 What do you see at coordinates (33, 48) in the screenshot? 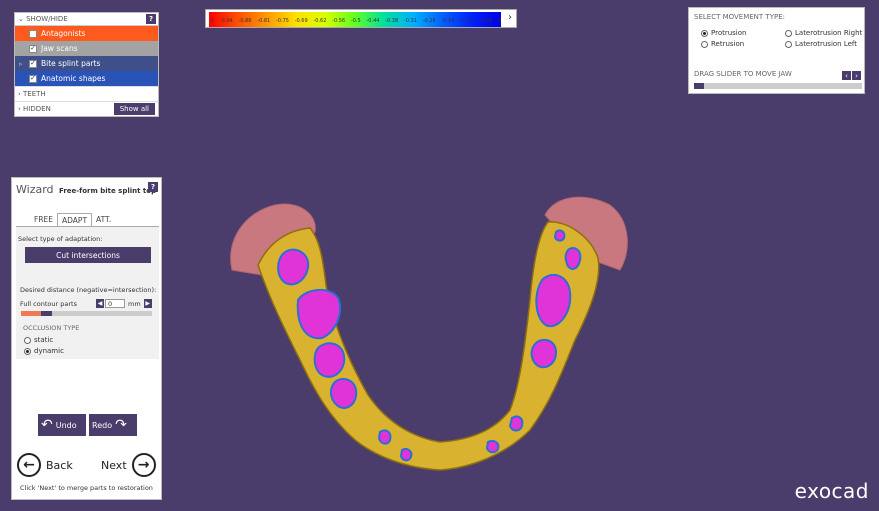
I see `checkbox-jaw-scans: ✓` at bounding box center [33, 48].